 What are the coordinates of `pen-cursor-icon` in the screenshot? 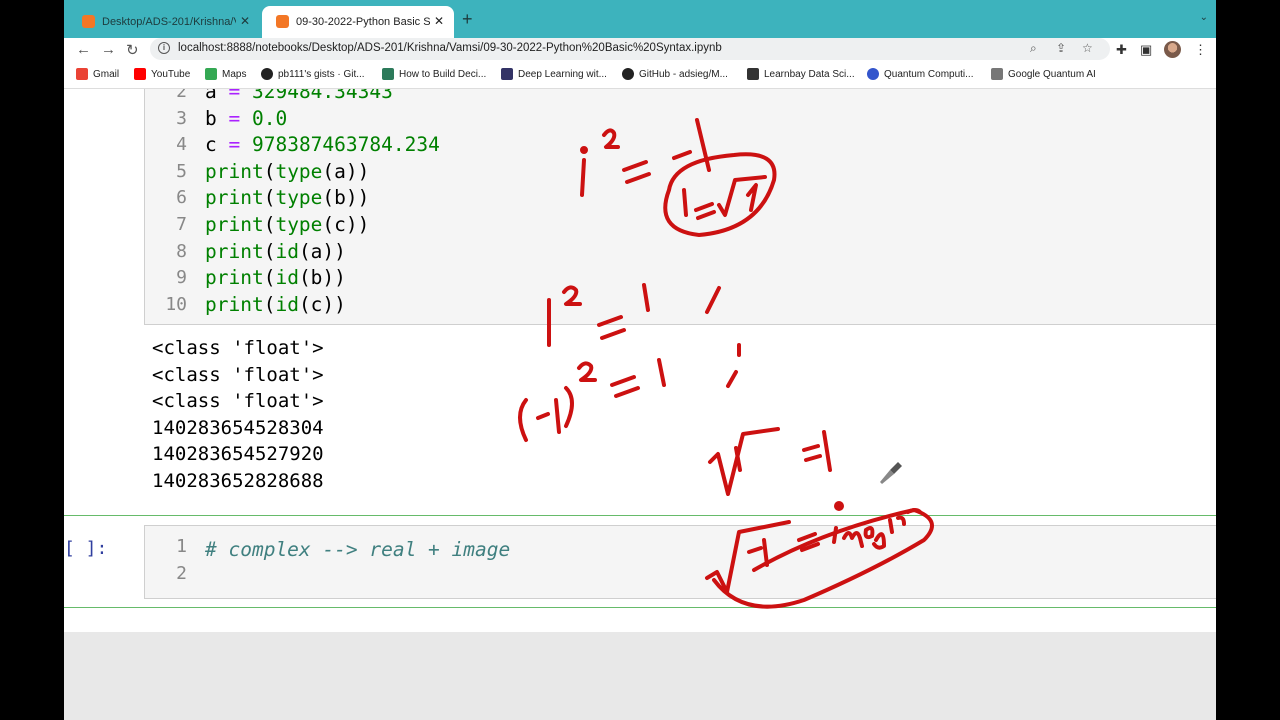 It's located at (891, 473).